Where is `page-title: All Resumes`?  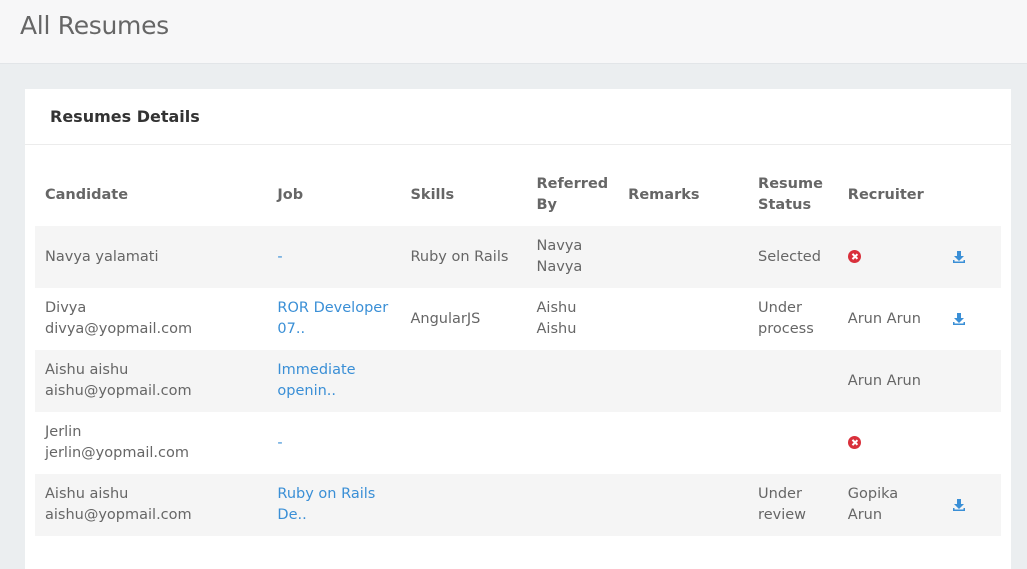
page-title: All Resumes is located at coordinates (94, 25).